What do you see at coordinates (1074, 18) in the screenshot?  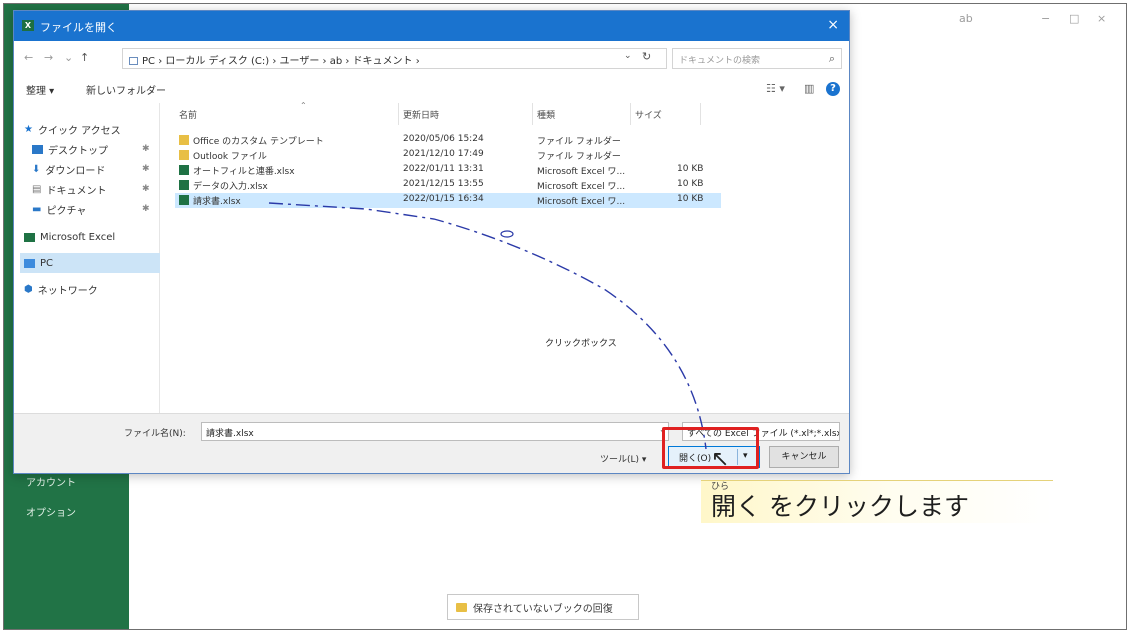 I see `maximize-icon: □` at bounding box center [1074, 18].